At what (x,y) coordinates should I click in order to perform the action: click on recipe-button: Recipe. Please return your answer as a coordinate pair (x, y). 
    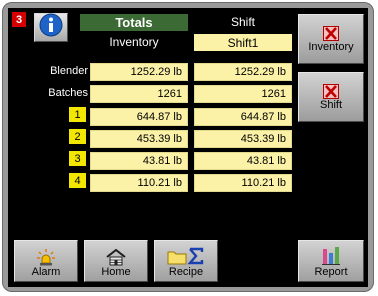
    Looking at the image, I should click on (186, 261).